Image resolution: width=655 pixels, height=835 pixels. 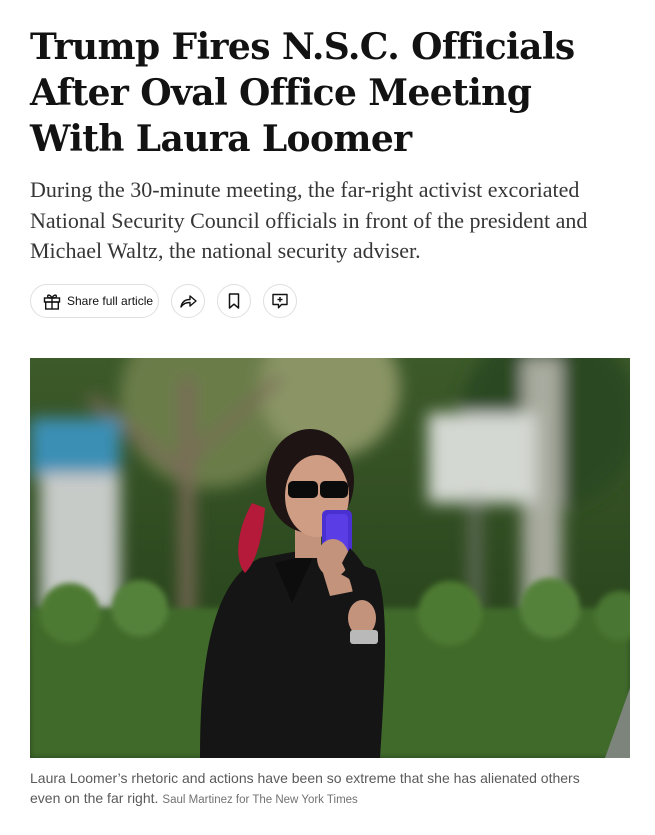 I want to click on photo-credit: Saul Martinez for The New York Times, so click(x=260, y=800).